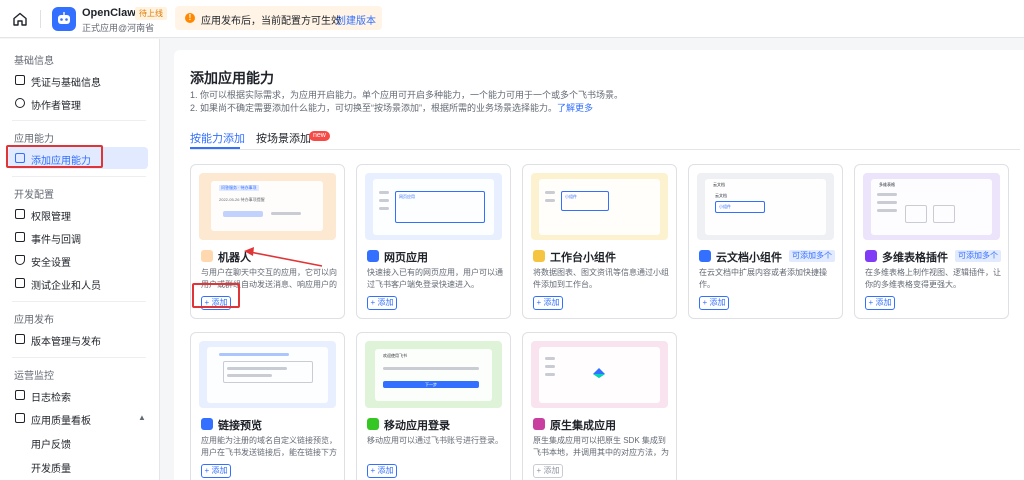  Describe the element at coordinates (20, 418) in the screenshot. I see `chart-icon` at that location.